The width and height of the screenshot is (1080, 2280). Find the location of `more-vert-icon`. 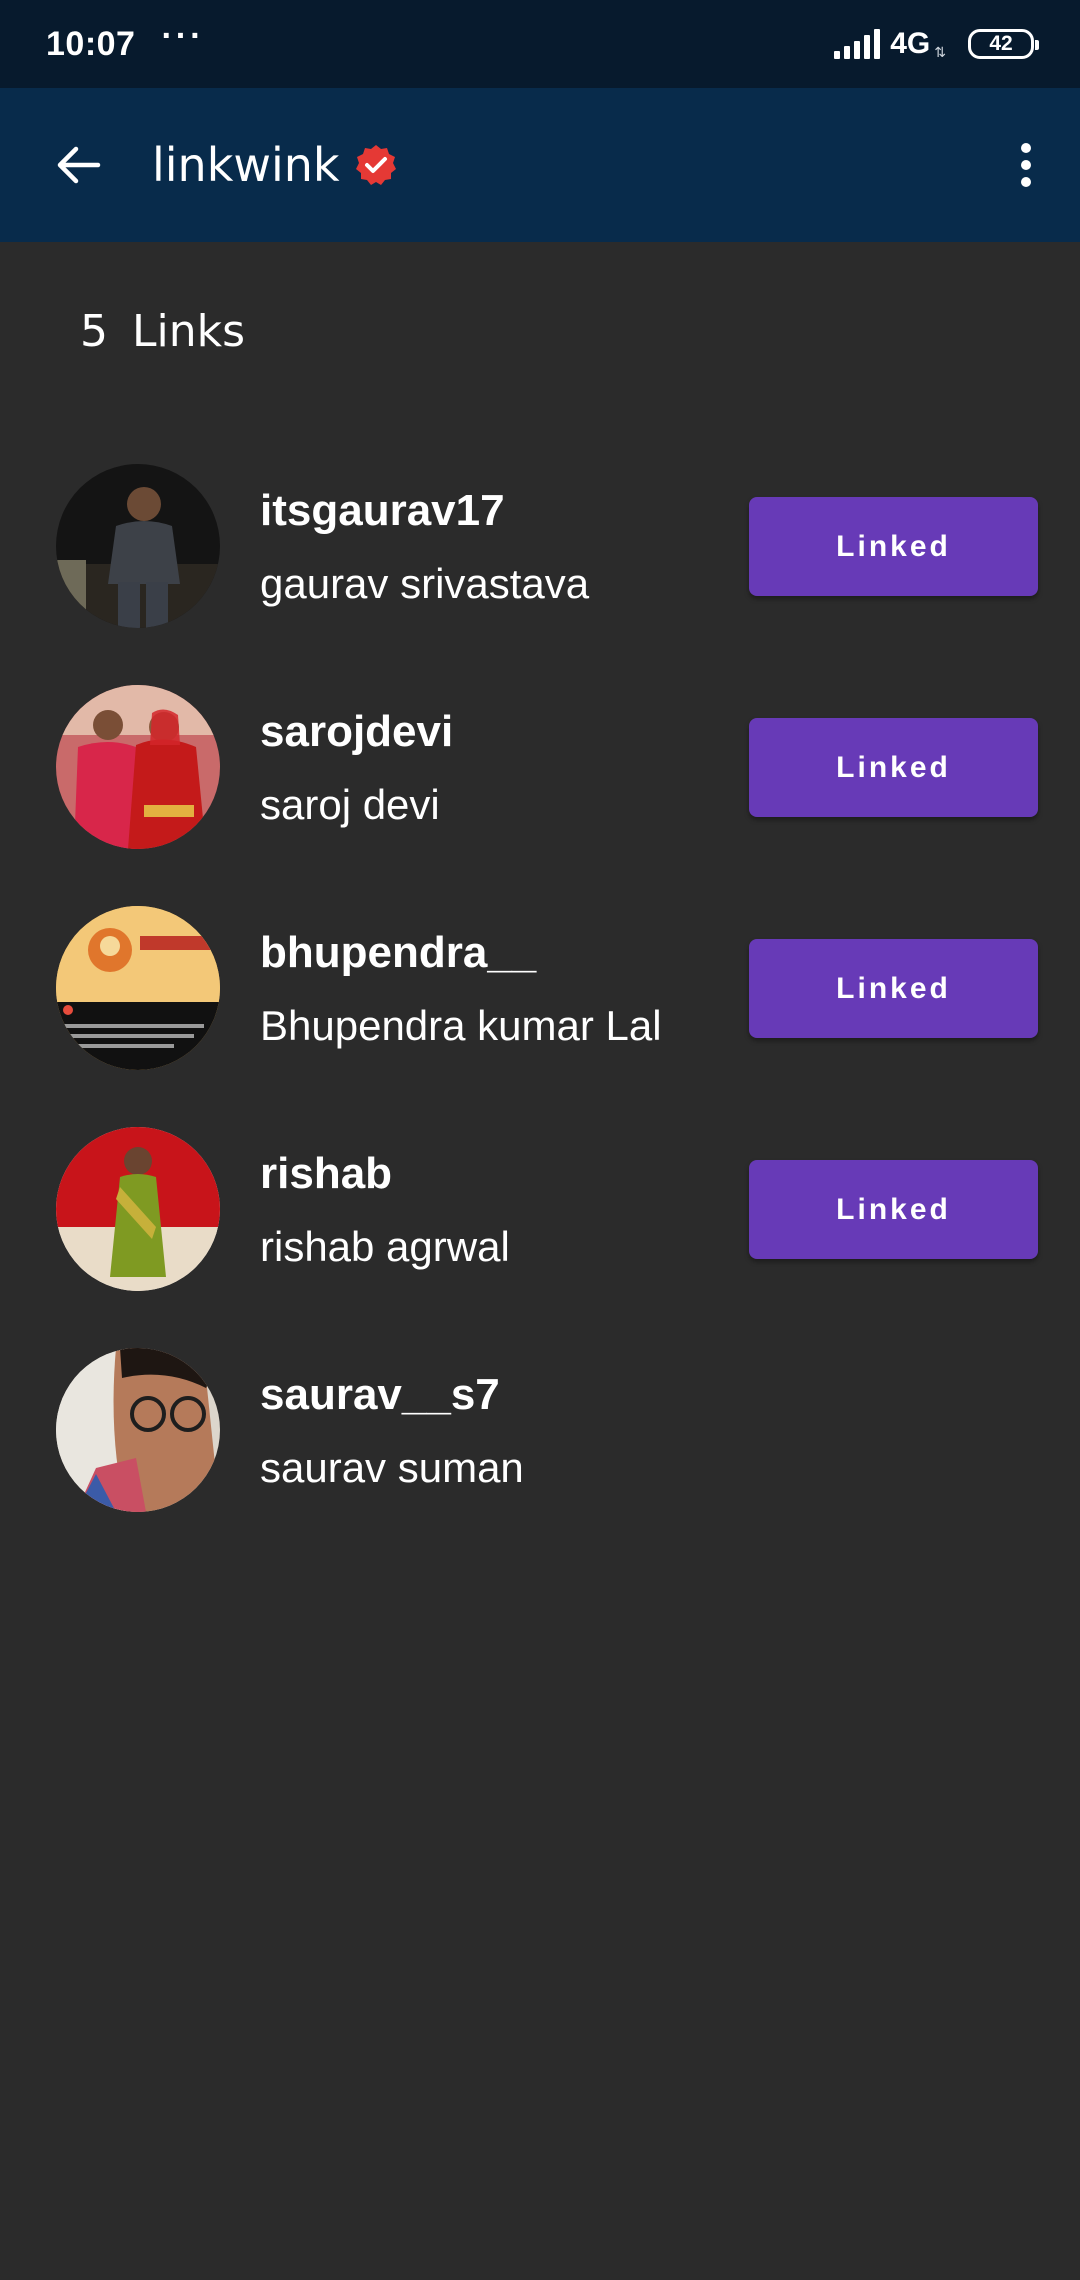

more-vert-icon is located at coordinates (1026, 148).